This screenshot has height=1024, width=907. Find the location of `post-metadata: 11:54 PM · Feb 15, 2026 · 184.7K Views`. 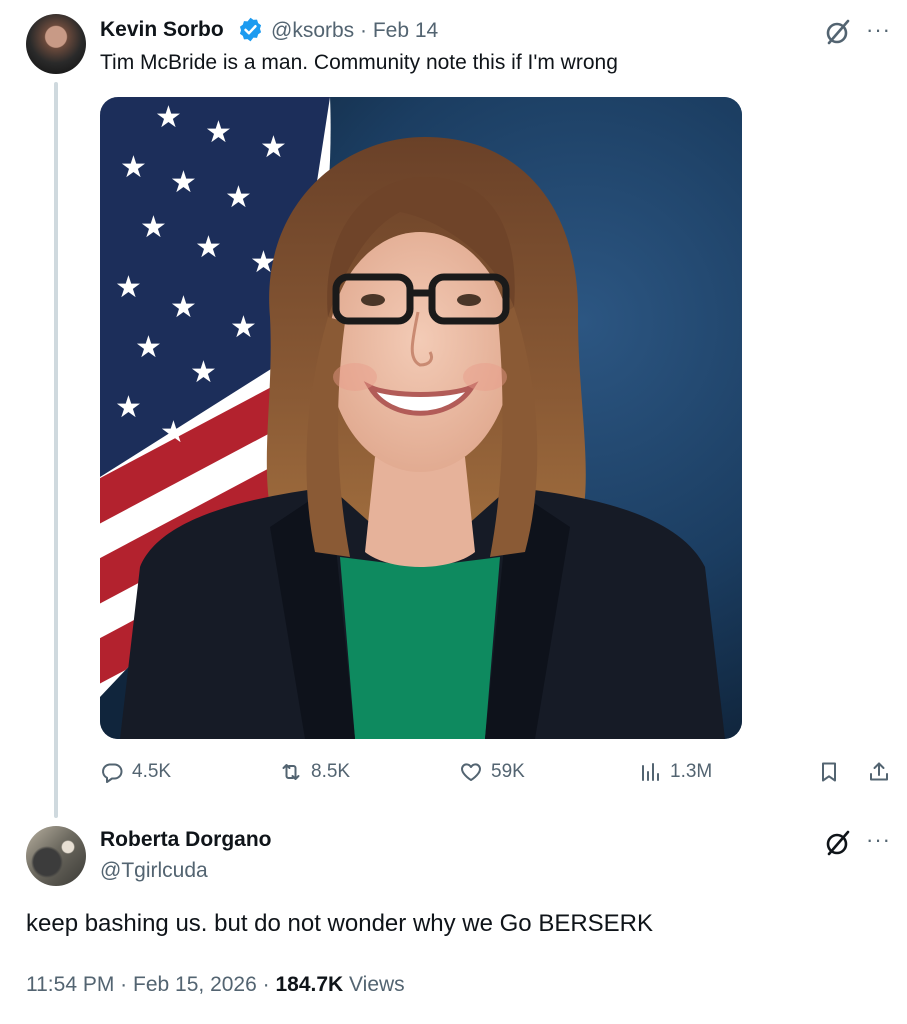

post-metadata: 11:54 PM · Feb 15, 2026 · 184.7K Views is located at coordinates (215, 985).